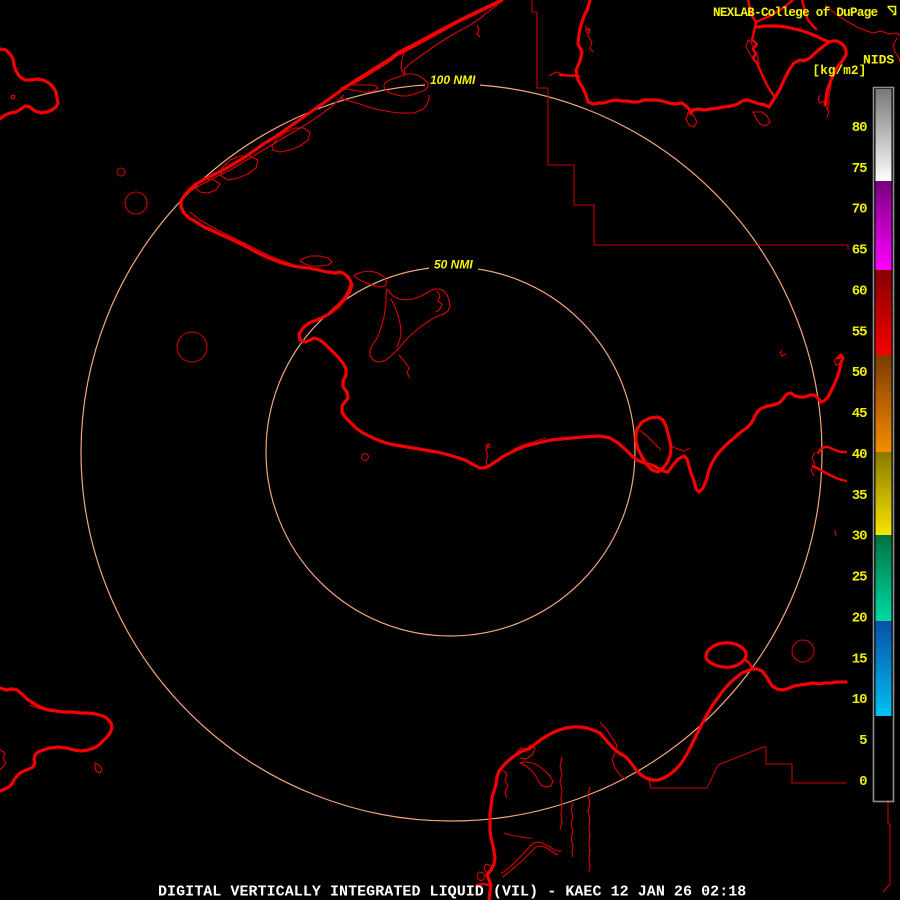  Describe the element at coordinates (863, 782) in the screenshot. I see `svg-text: 0` at that location.